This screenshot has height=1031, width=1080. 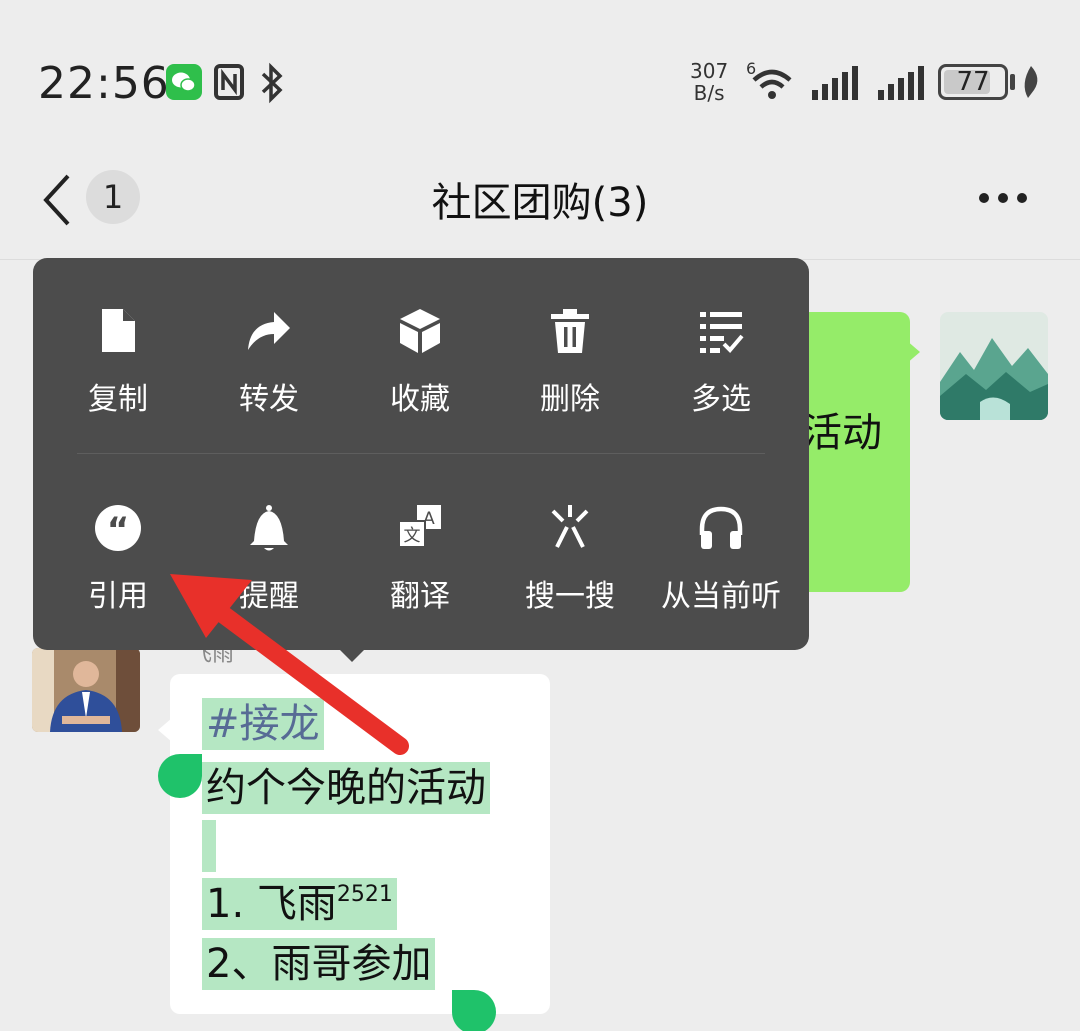 I want to click on menu-item-label: 删除, so click(x=570, y=399).